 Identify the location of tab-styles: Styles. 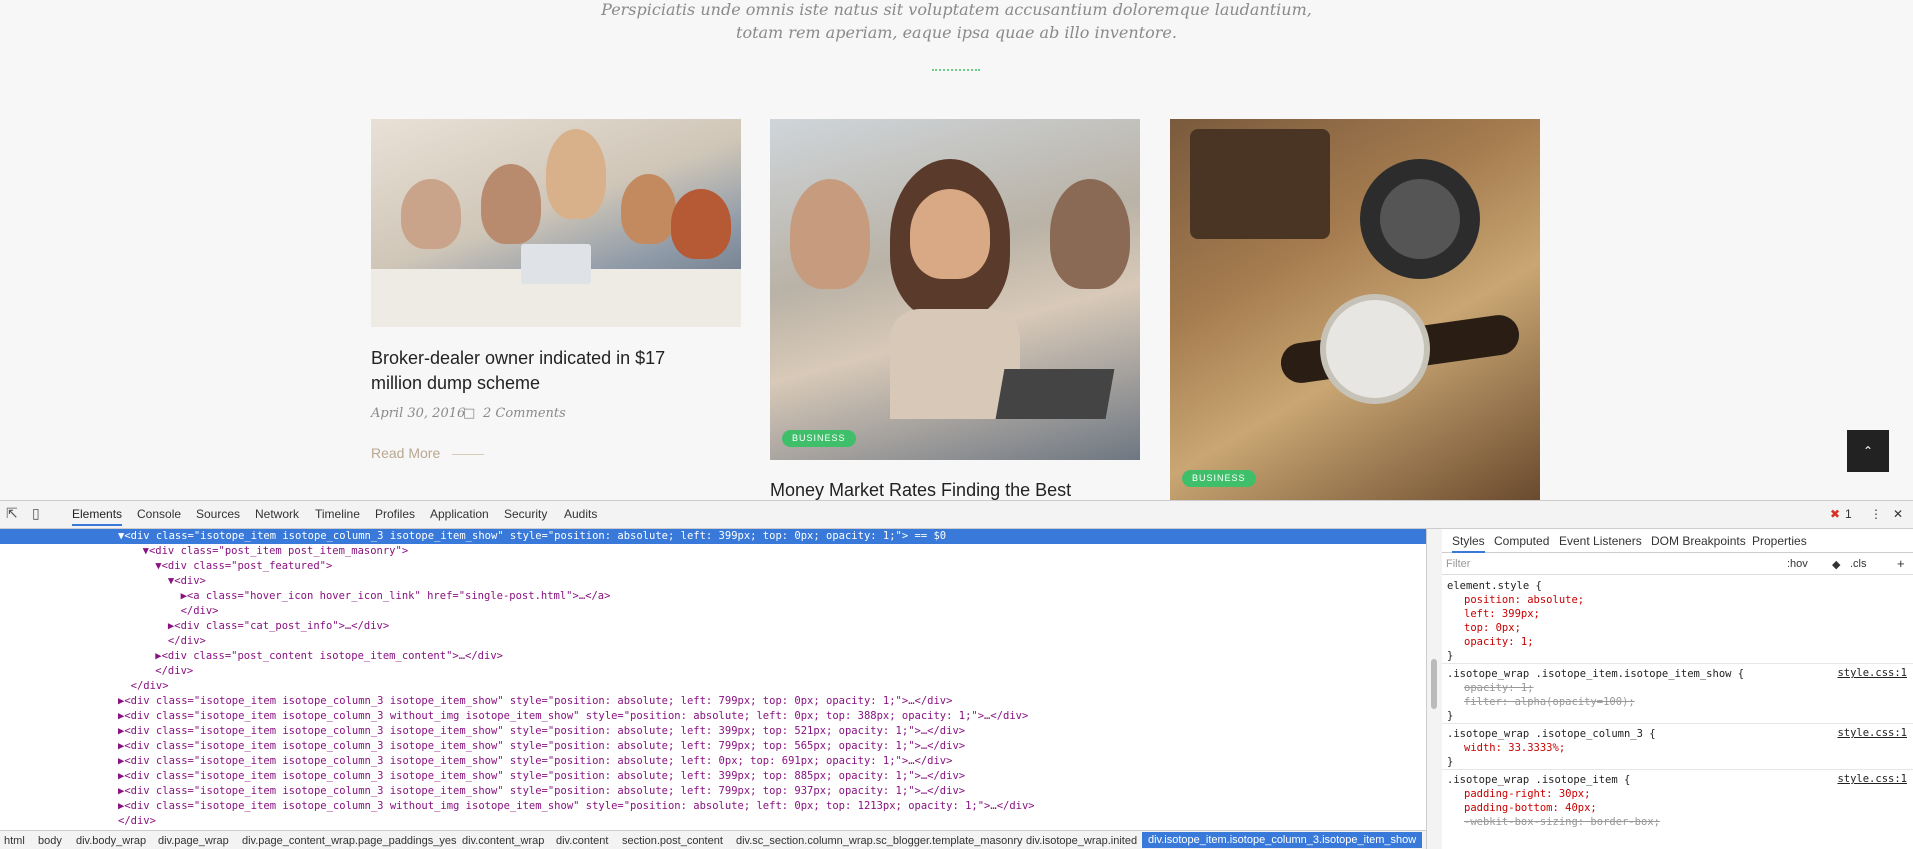
(1468, 543).